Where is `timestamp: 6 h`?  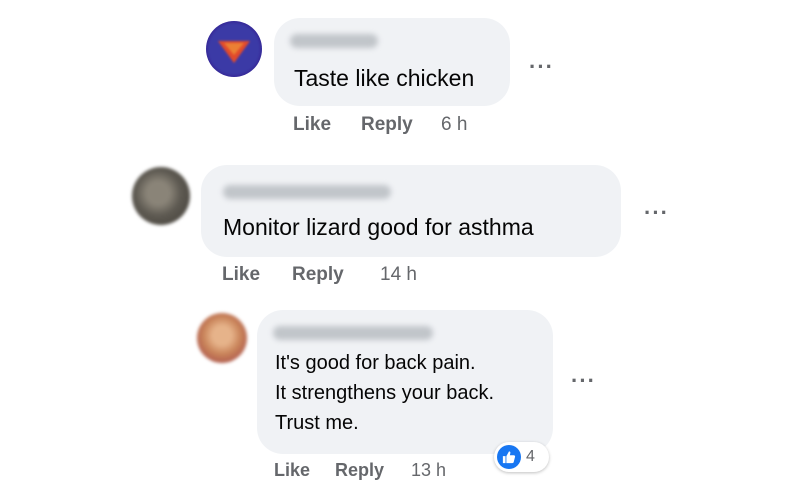
timestamp: 6 h is located at coordinates (454, 125).